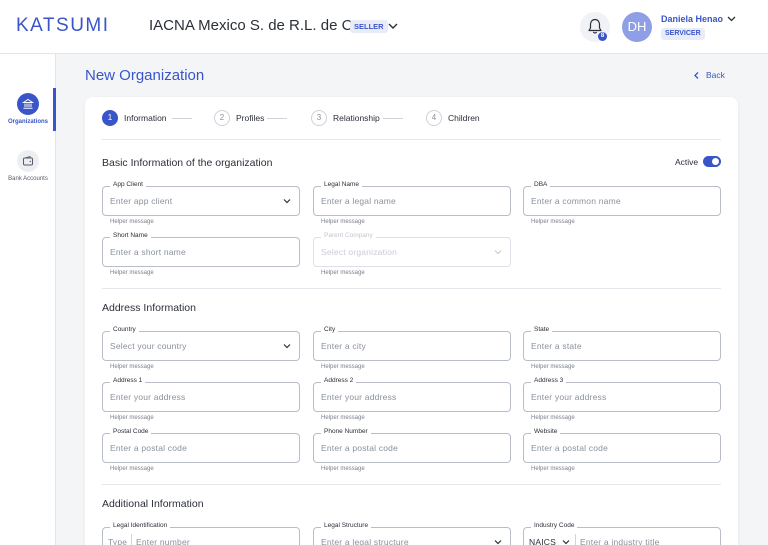 This screenshot has width=768, height=545. What do you see at coordinates (637, 27) in the screenshot?
I see `avatar: DH` at bounding box center [637, 27].